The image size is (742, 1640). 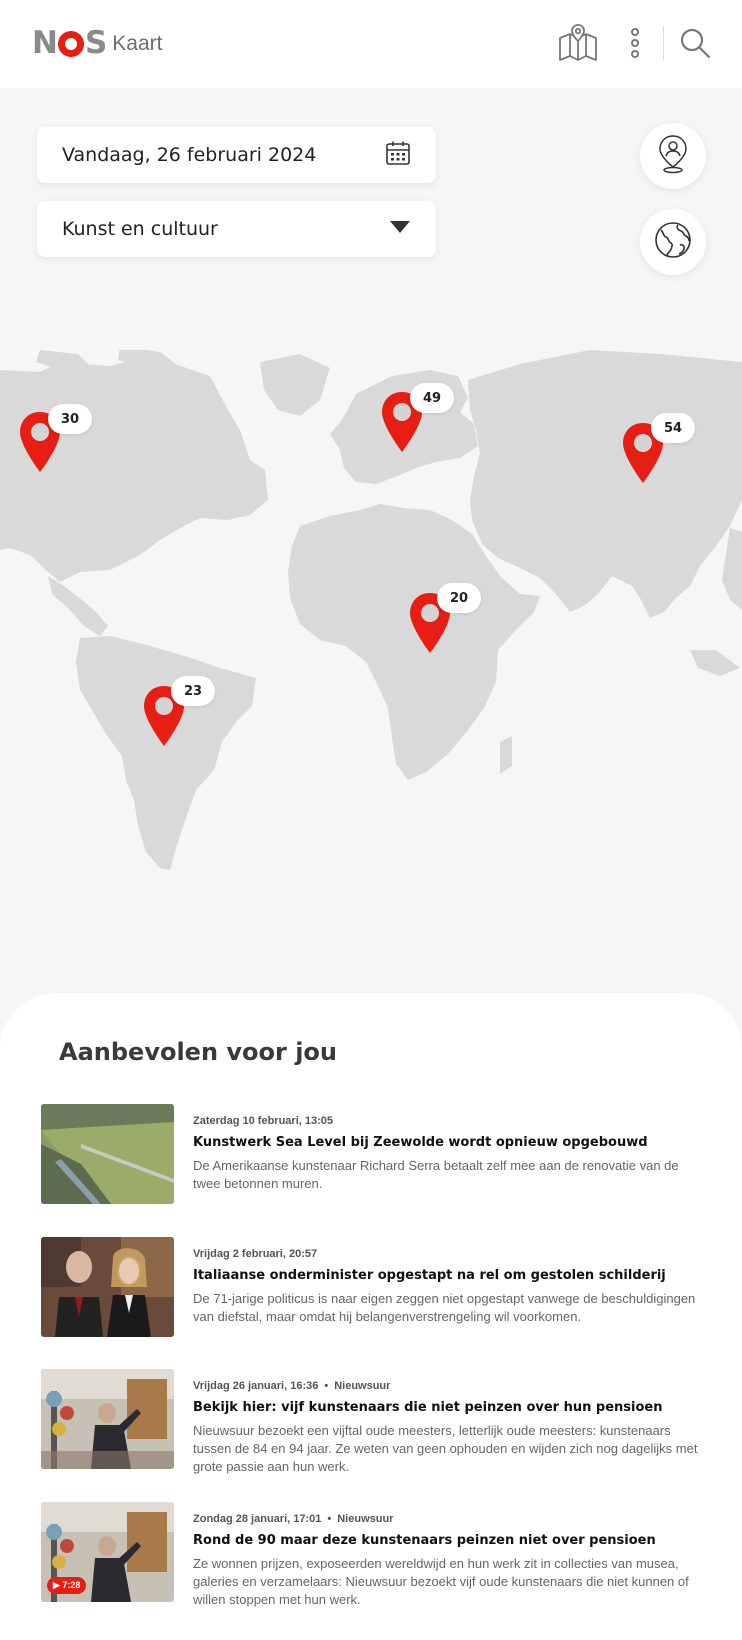 I want to click on category-select-label: Kunst en cultuur, so click(x=140, y=229).